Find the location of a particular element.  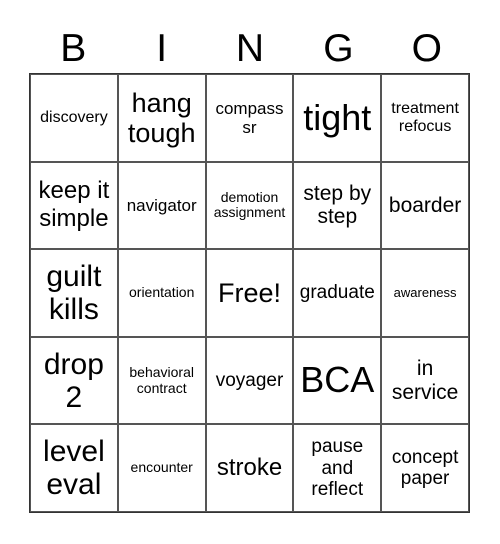

free-space-cell: Free! is located at coordinates (249, 293).